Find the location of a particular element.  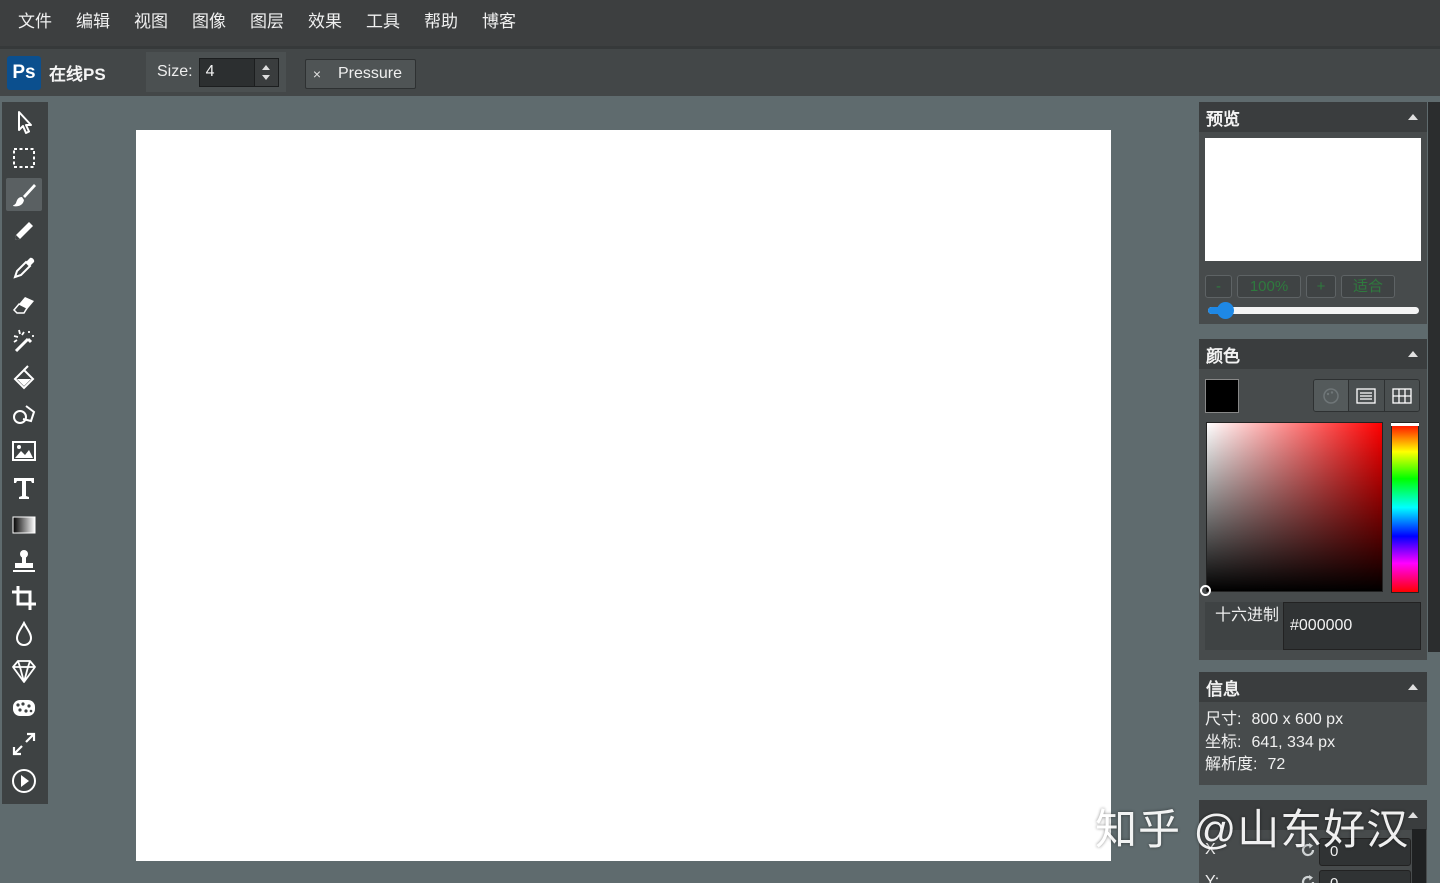

text-icon is located at coordinates (24, 488).